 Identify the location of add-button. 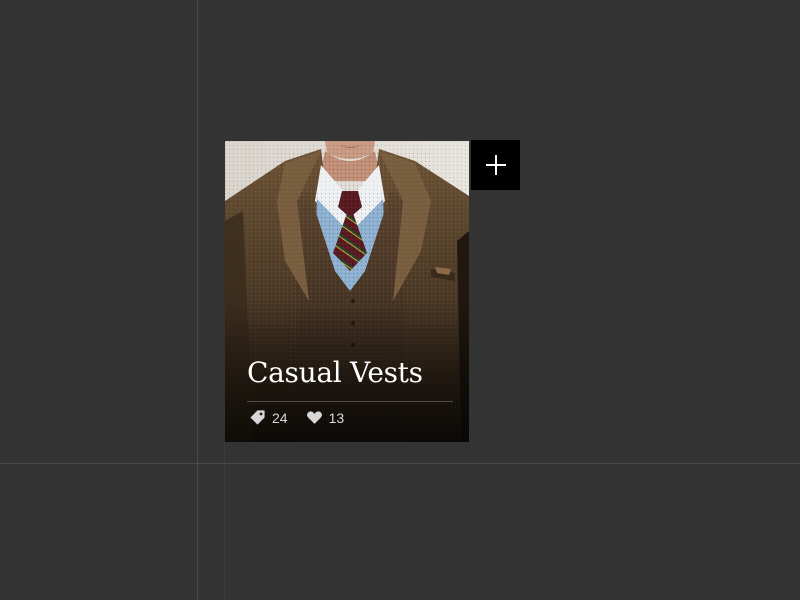
(495, 165).